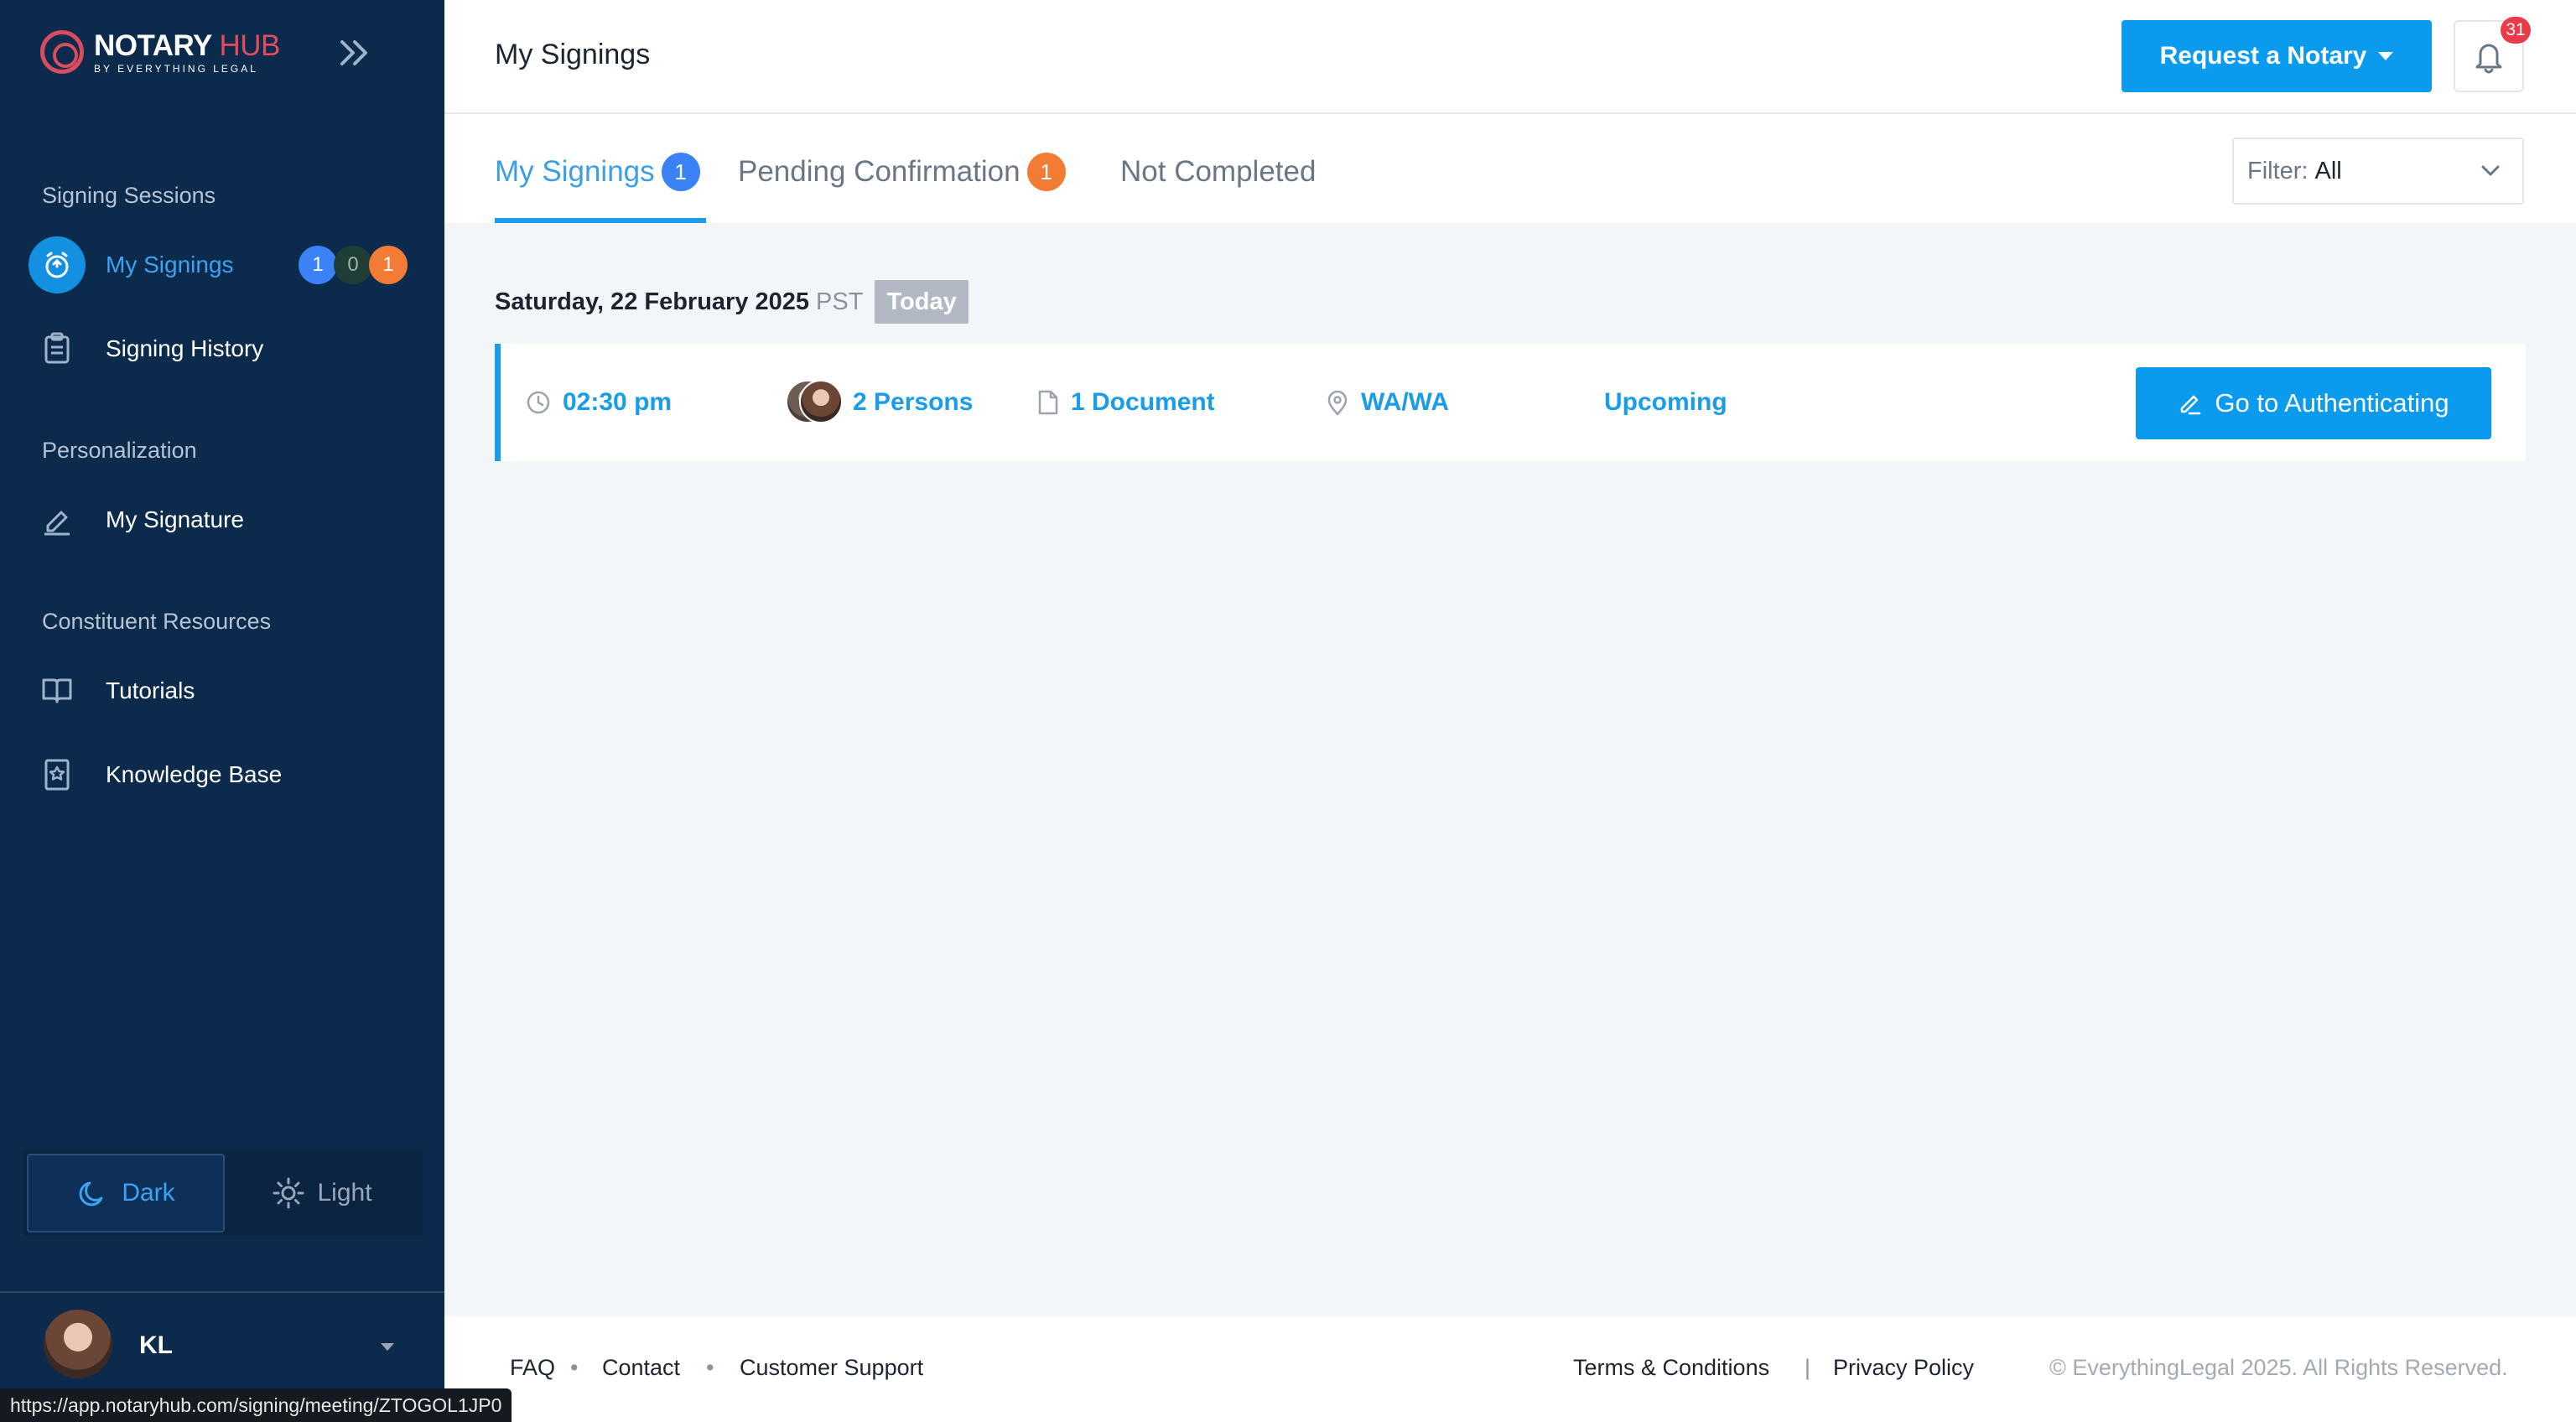 The image size is (2576, 1422). Describe the element at coordinates (57, 264) in the screenshot. I see `alarm-icon` at that location.